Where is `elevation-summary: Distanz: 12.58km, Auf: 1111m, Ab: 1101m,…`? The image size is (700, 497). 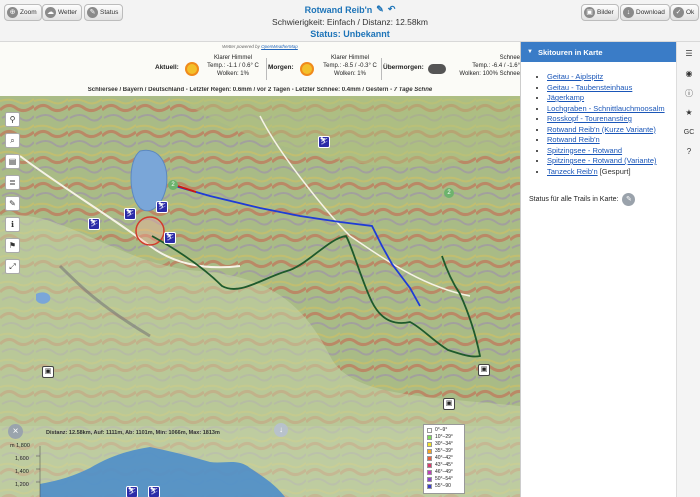
elevation-summary: Distanz: 12.58km, Auf: 1111m, Ab: 1101m,… is located at coordinates (133, 433).